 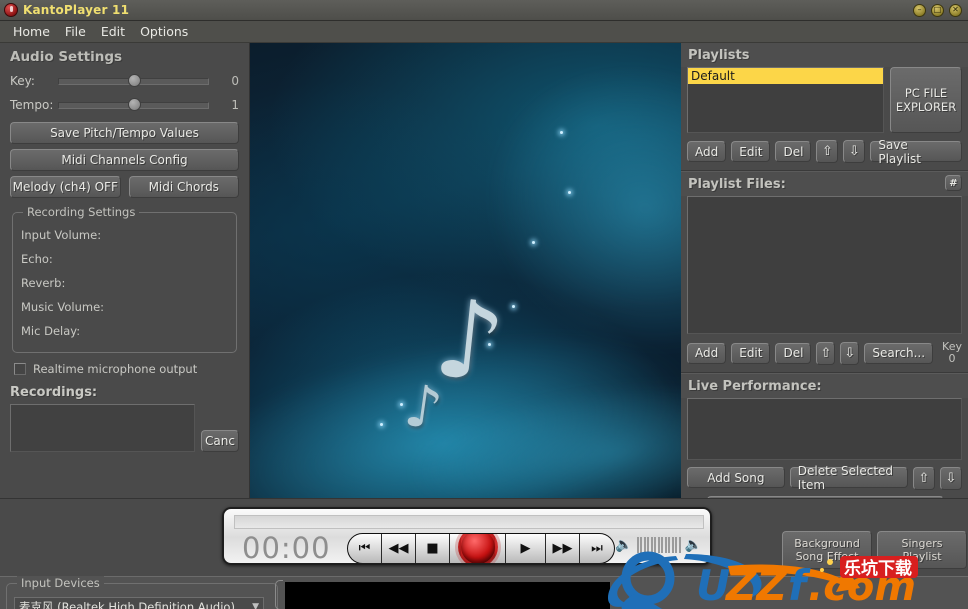 I want to click on audio-settings-title: Audio Settings, so click(x=66, y=57).